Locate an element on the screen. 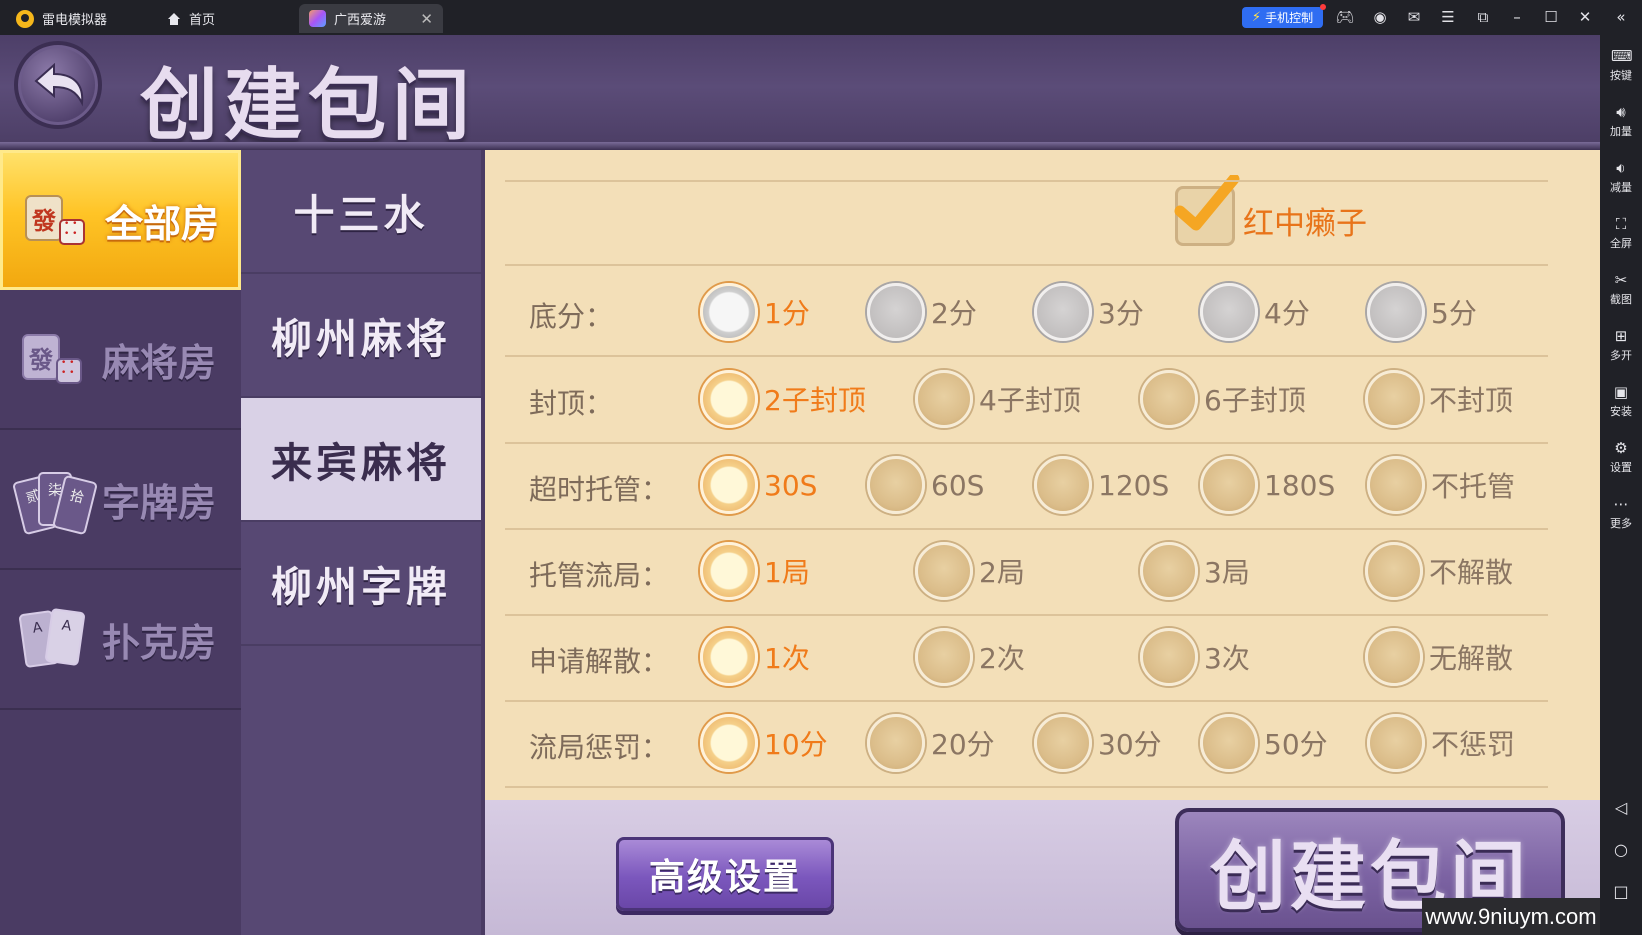  game-type-item: 柳州字牌 is located at coordinates (361, 584).